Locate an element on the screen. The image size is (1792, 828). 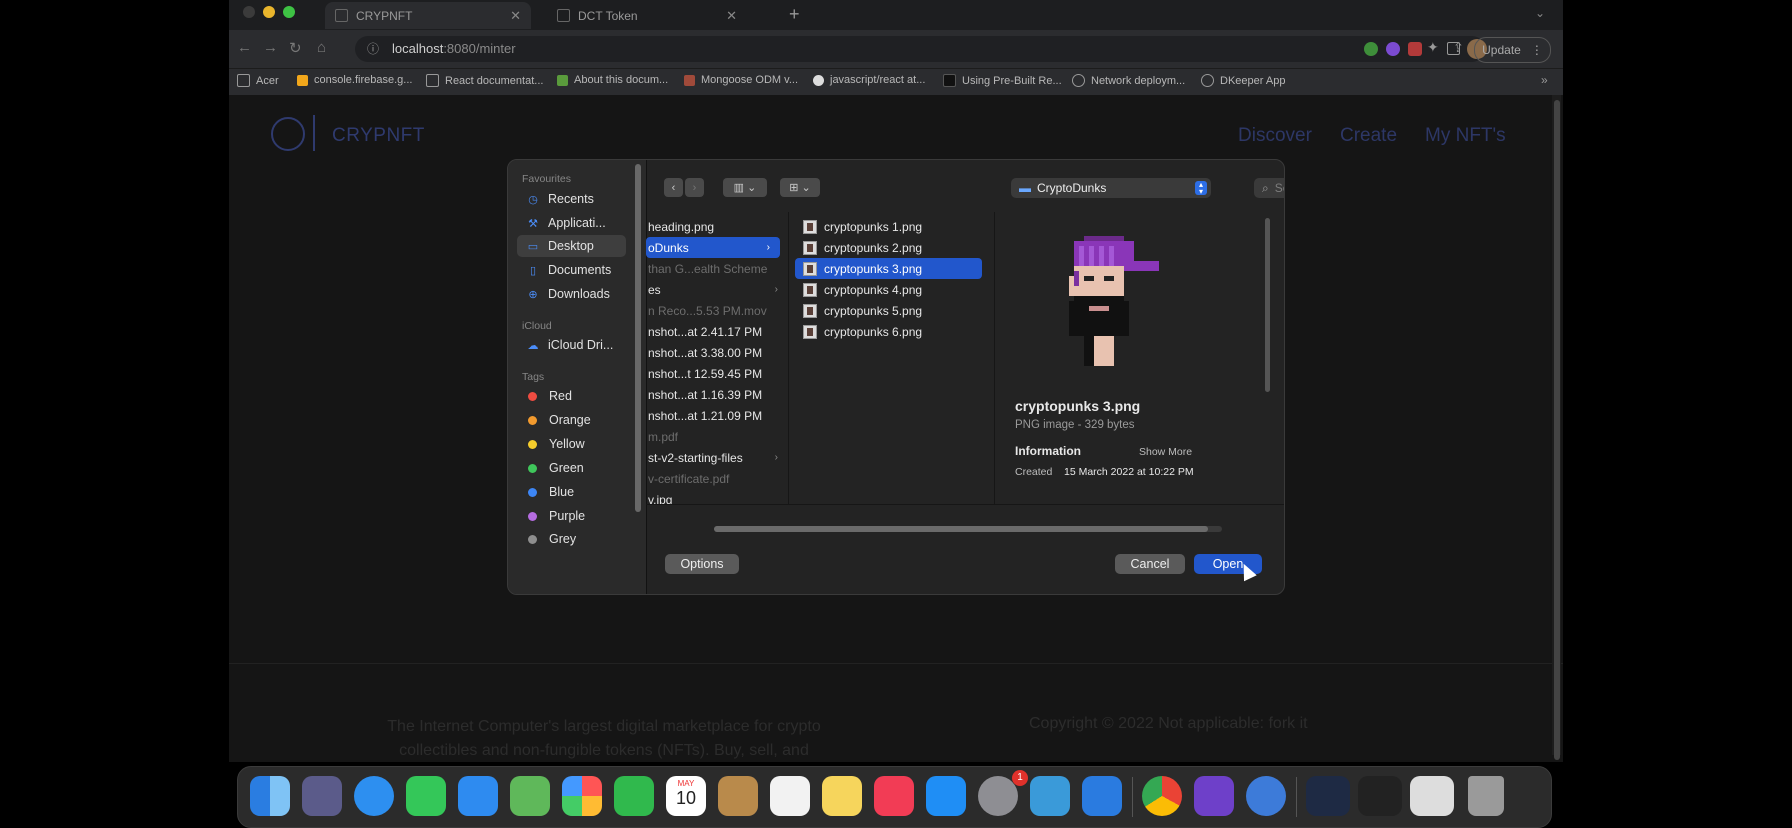
address-bar: ⓘ localhost:8080/minter ⇪ ☆ is located at coordinates (920, 49).